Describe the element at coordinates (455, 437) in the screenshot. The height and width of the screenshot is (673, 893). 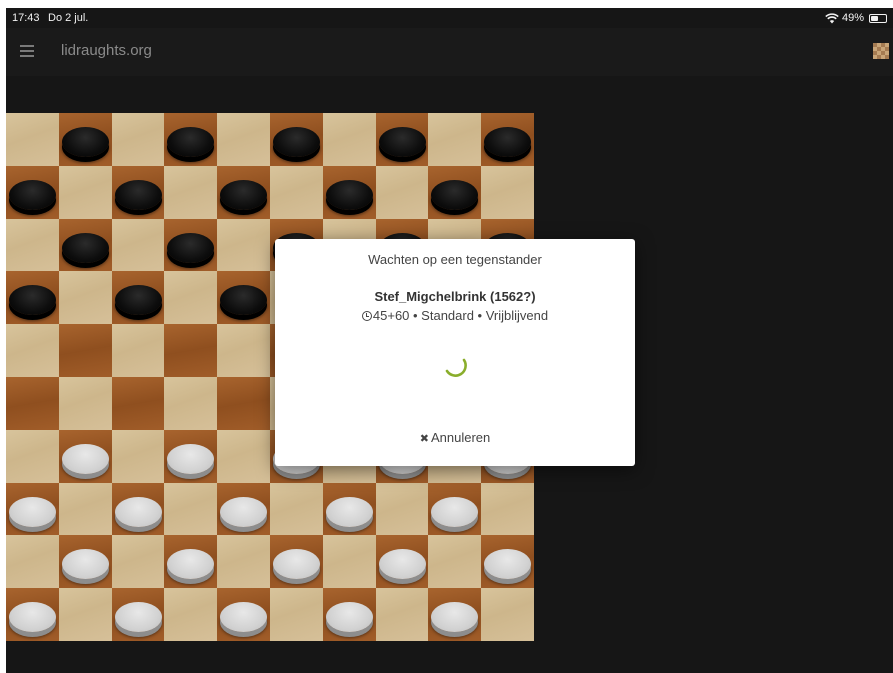
I see `cancel-button: ✖ Annuleren` at that location.